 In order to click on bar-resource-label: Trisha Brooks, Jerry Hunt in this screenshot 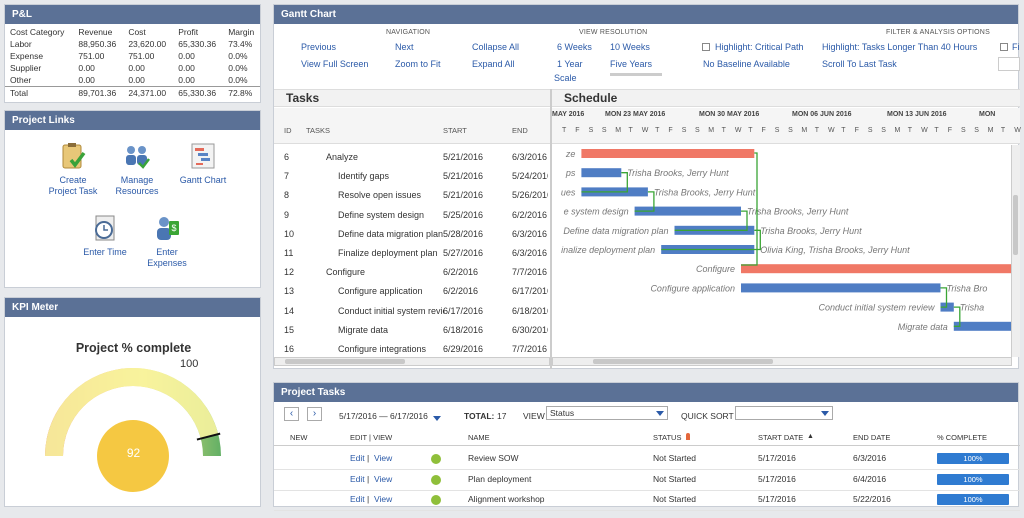, I will do `click(705, 192)`.